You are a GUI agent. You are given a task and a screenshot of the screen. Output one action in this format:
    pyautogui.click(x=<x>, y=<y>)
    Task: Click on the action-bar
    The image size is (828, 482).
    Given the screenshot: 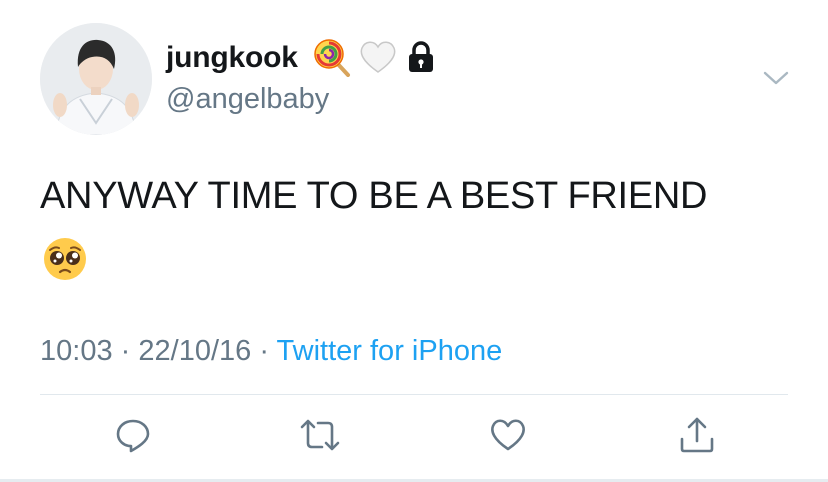 What is the action you would take?
    pyautogui.click(x=414, y=435)
    